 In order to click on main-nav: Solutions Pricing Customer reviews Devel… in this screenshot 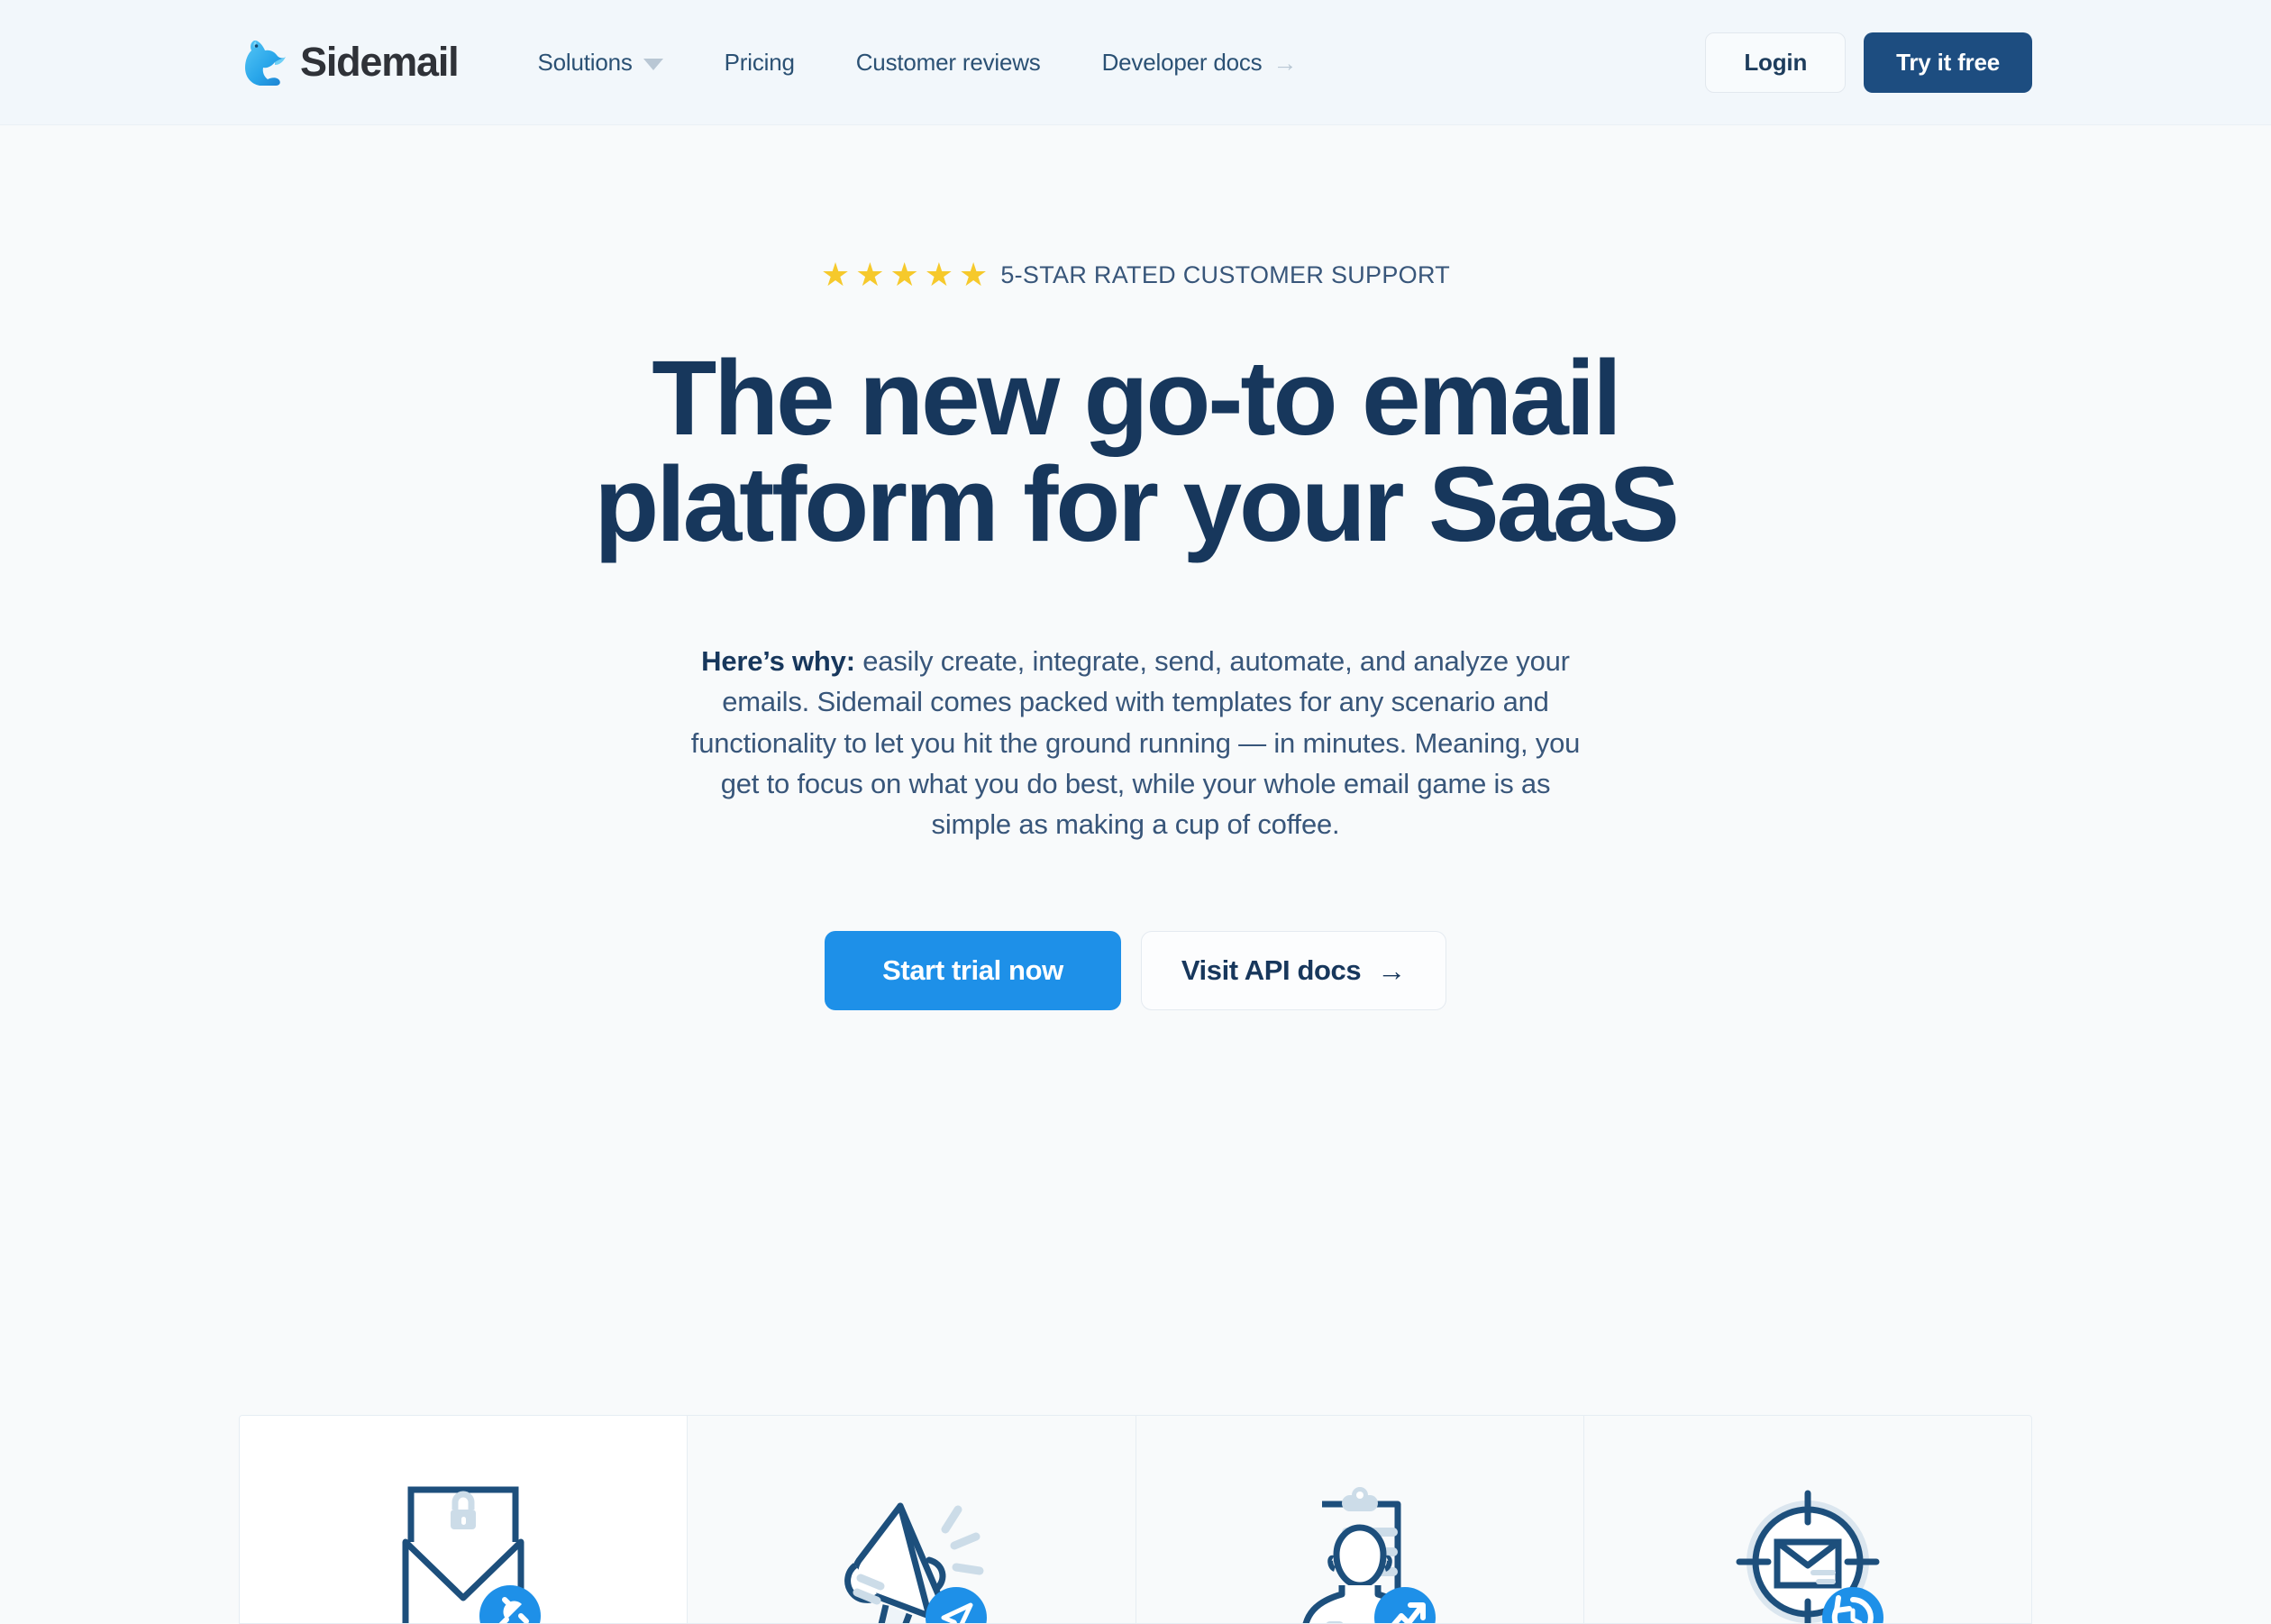, I will do `click(932, 63)`.